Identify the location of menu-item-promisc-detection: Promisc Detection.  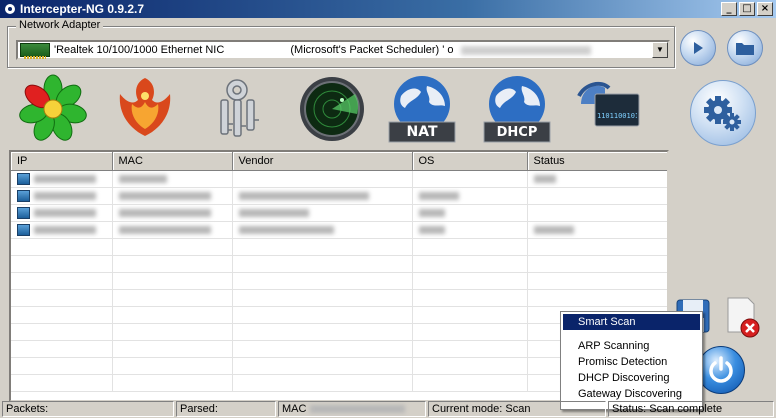
(631, 362).